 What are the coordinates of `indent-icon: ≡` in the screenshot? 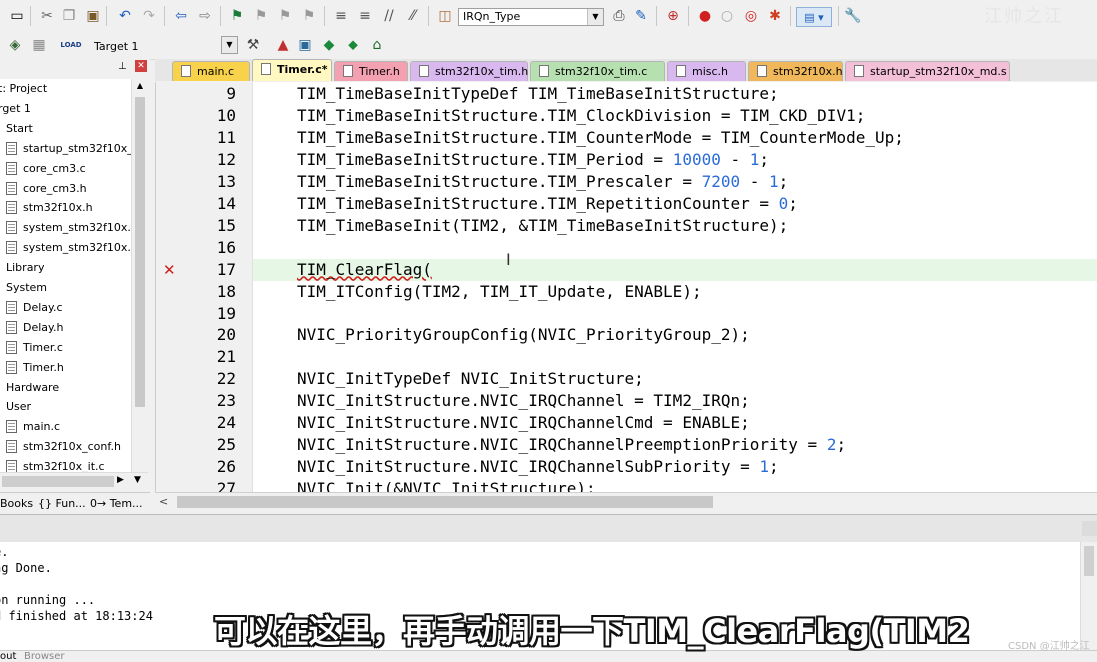 It's located at (341, 16).